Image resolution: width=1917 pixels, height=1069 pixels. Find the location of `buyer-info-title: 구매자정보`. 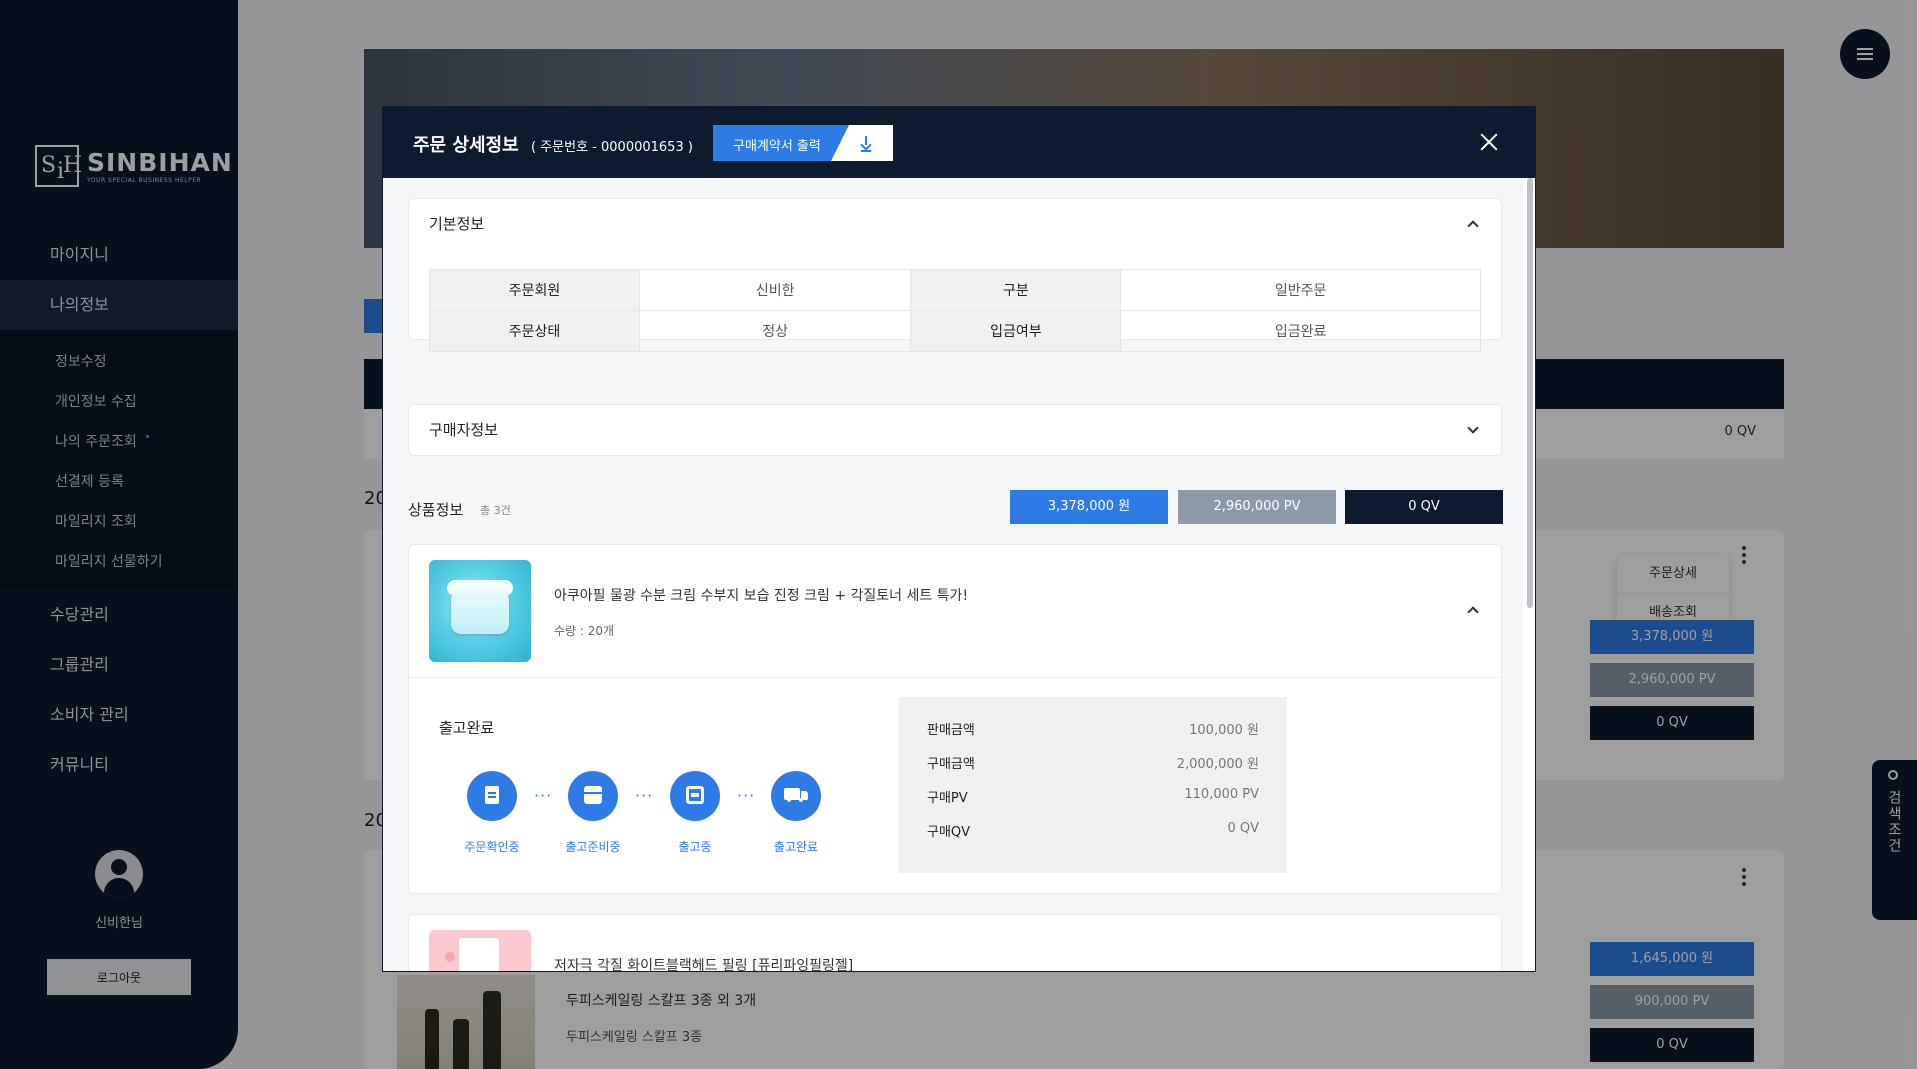

buyer-info-title: 구매자정보 is located at coordinates (464, 430).